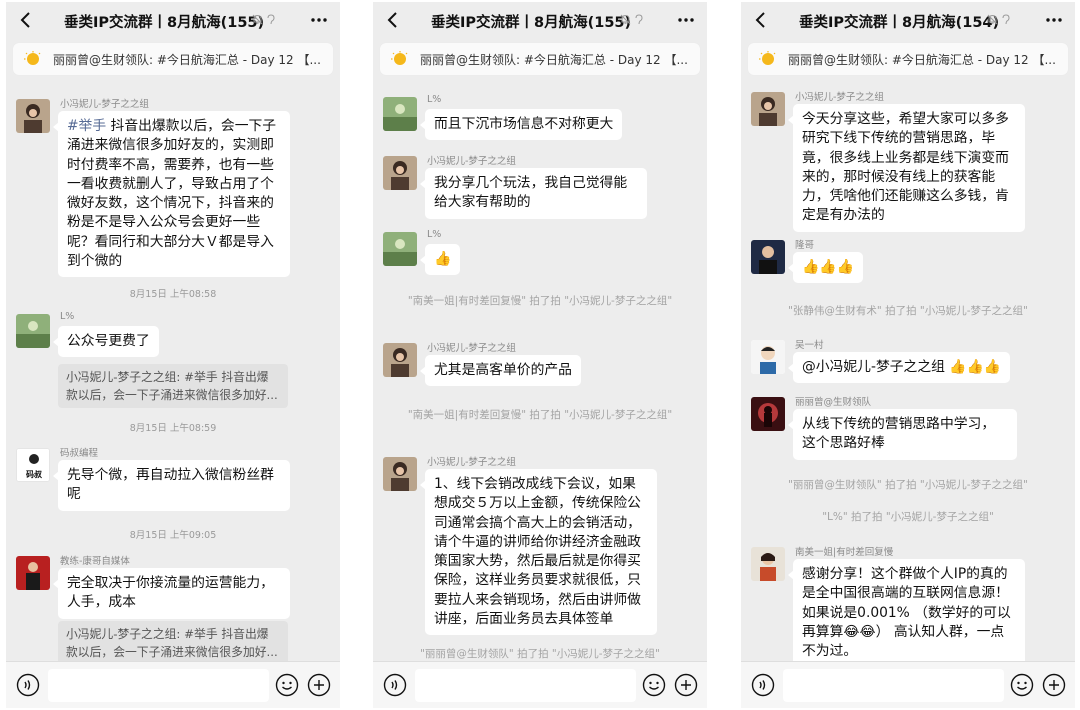 The height and width of the screenshot is (710, 1080). What do you see at coordinates (106, 342) in the screenshot?
I see `message-bubble: 公众号更费了` at bounding box center [106, 342].